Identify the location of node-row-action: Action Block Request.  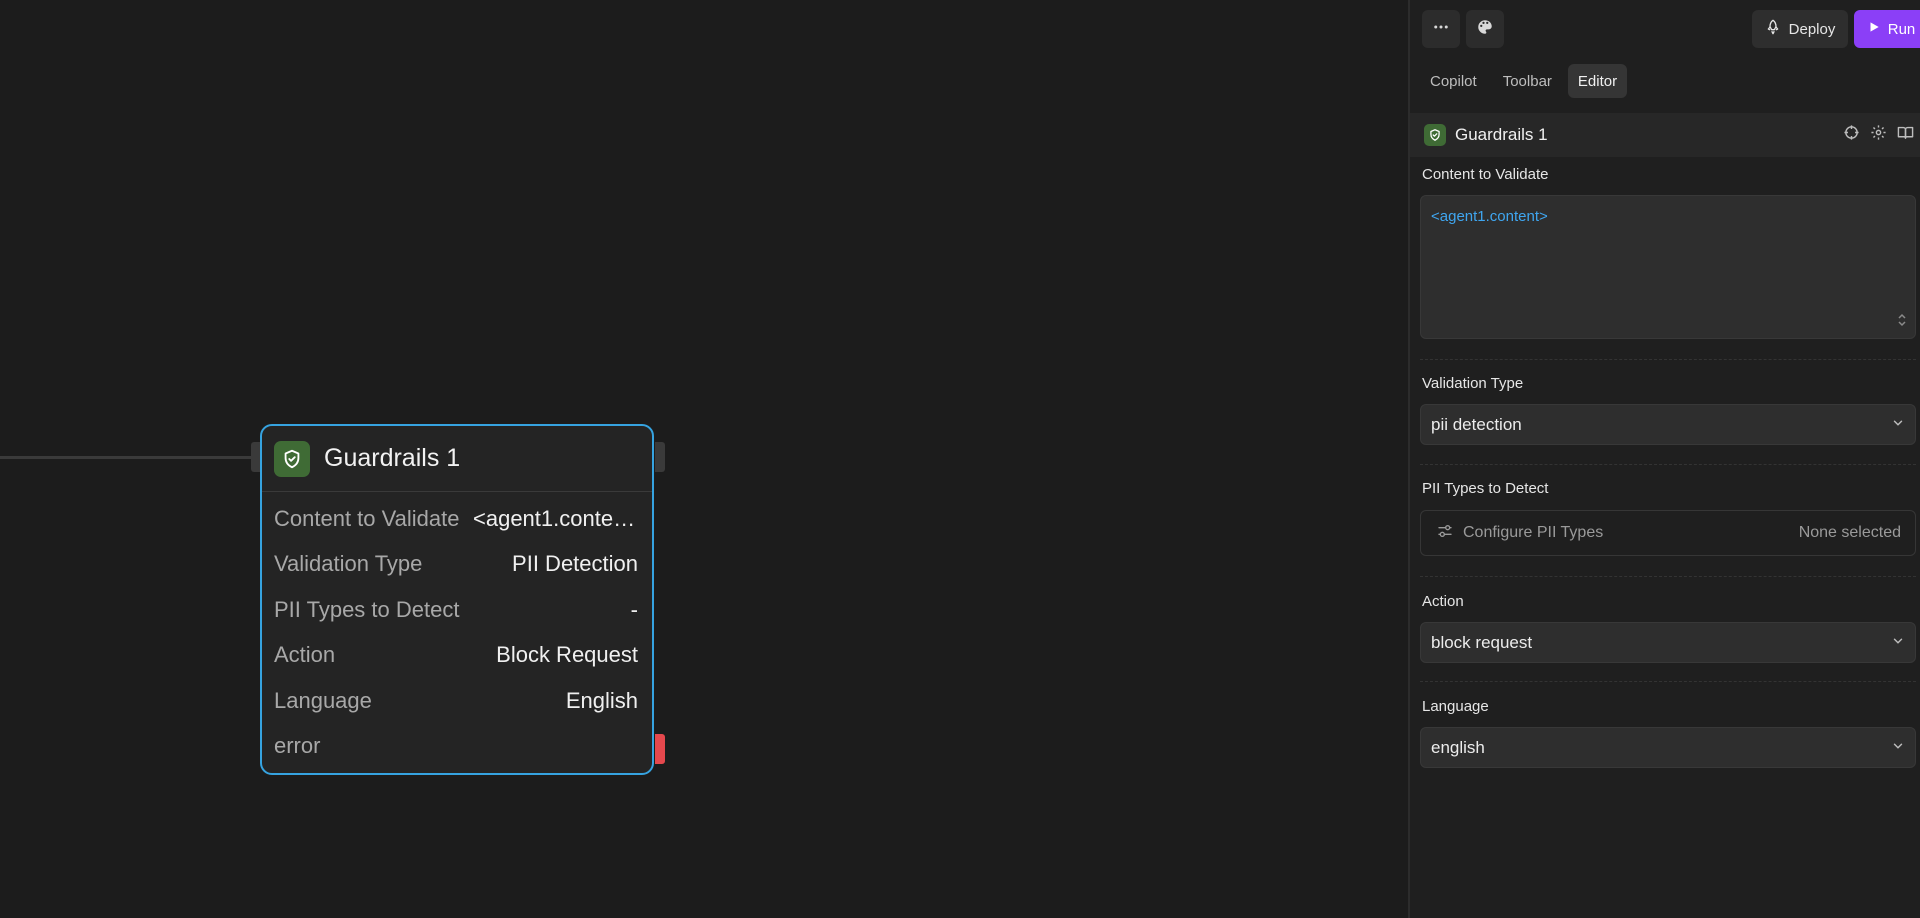
(456, 656).